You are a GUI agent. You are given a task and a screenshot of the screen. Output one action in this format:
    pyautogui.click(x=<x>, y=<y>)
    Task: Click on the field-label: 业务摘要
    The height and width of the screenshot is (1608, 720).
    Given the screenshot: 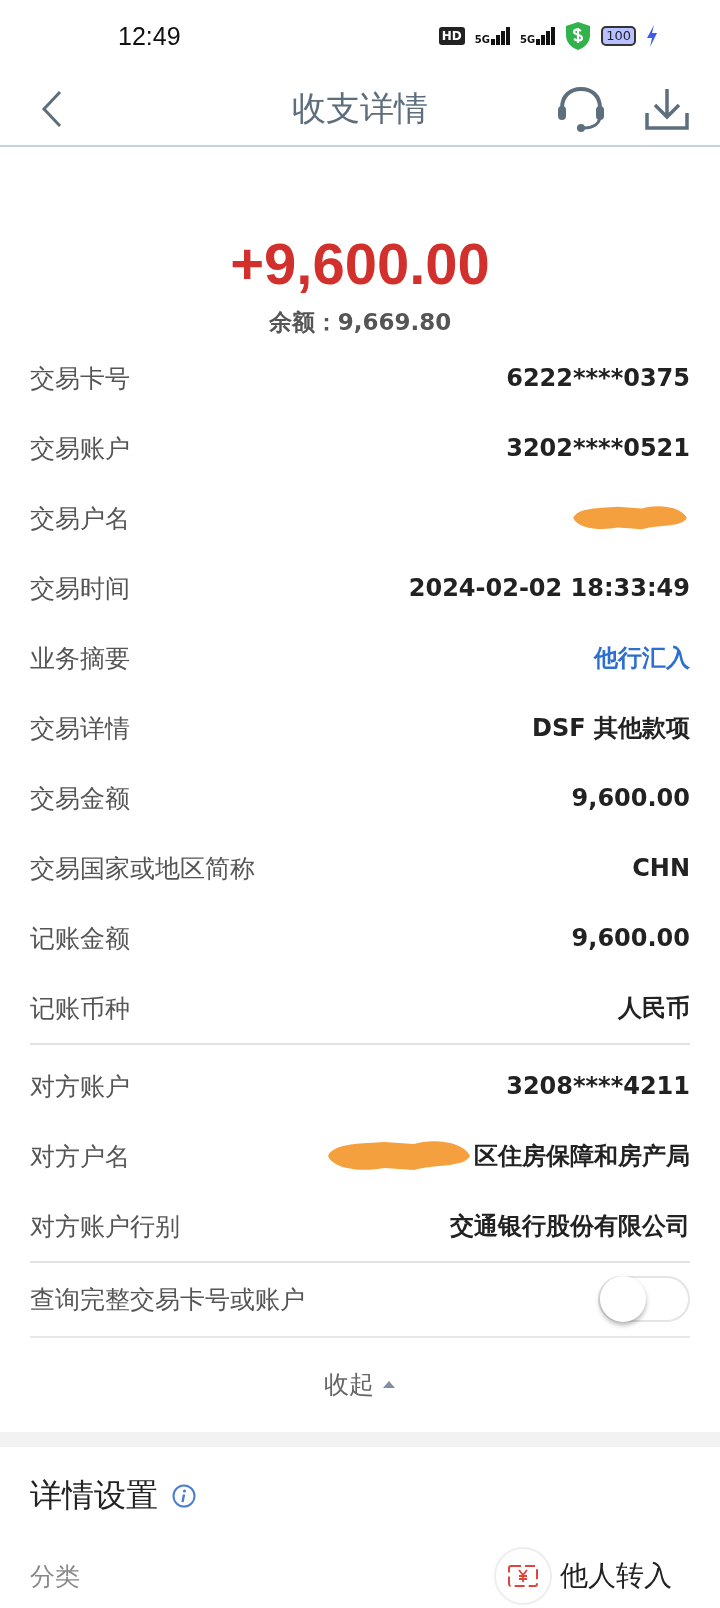 What is the action you would take?
    pyautogui.click(x=80, y=658)
    